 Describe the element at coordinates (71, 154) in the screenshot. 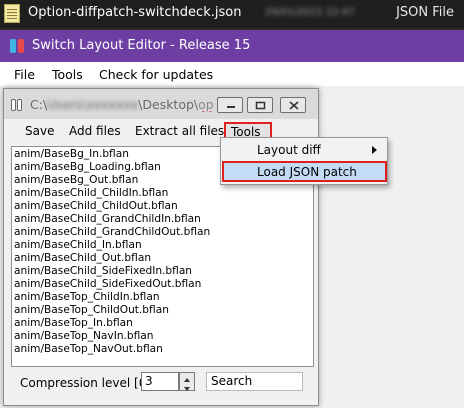

I see `file-list-item: anim/BaseBg_In.bflan` at that location.